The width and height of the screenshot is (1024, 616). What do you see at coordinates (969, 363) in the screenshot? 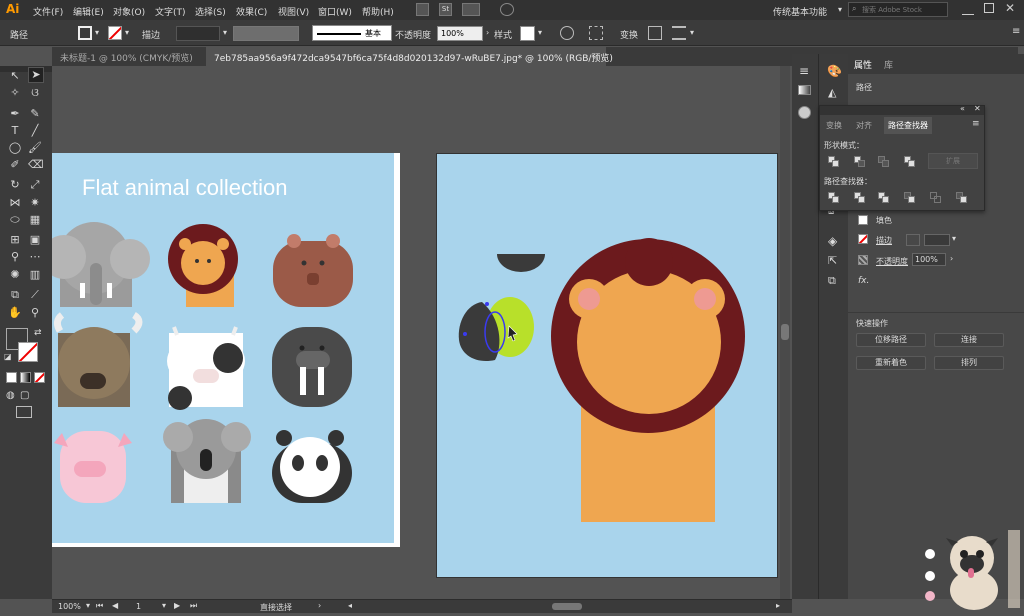
I see `arrange-button: 排列` at bounding box center [969, 363].